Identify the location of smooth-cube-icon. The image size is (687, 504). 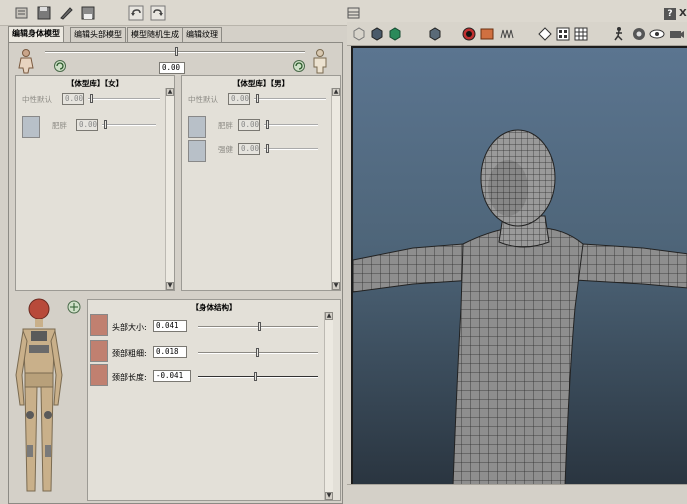
(435, 34).